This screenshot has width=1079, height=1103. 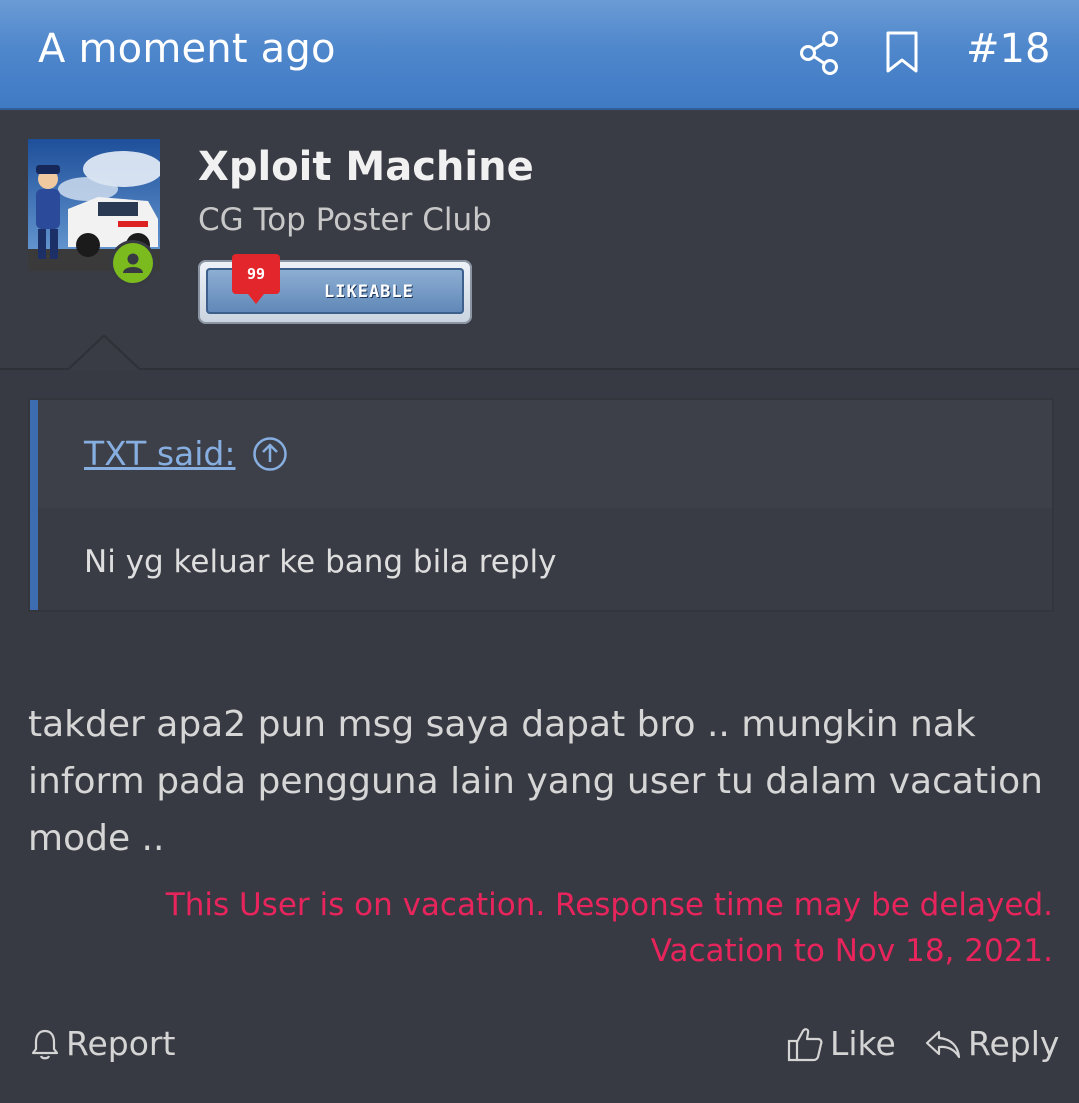 I want to click on thumbs-up-icon, so click(x=805, y=1044).